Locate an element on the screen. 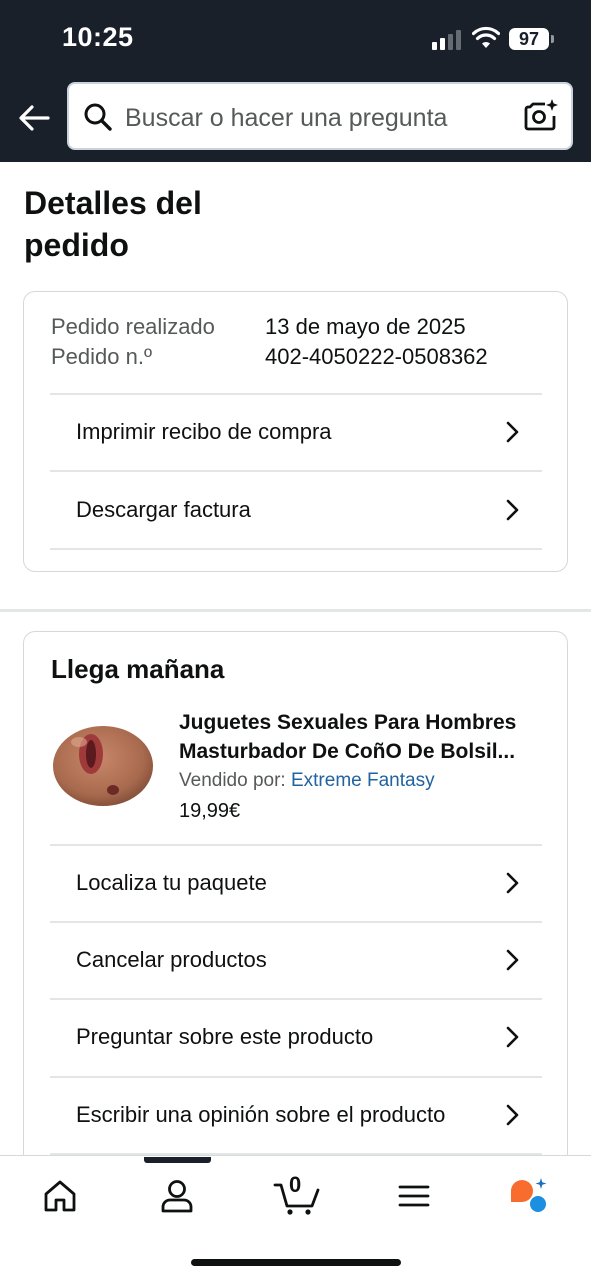 The height and width of the screenshot is (1280, 591). download-invoice-link: Descargar factura is located at coordinates (296, 510).